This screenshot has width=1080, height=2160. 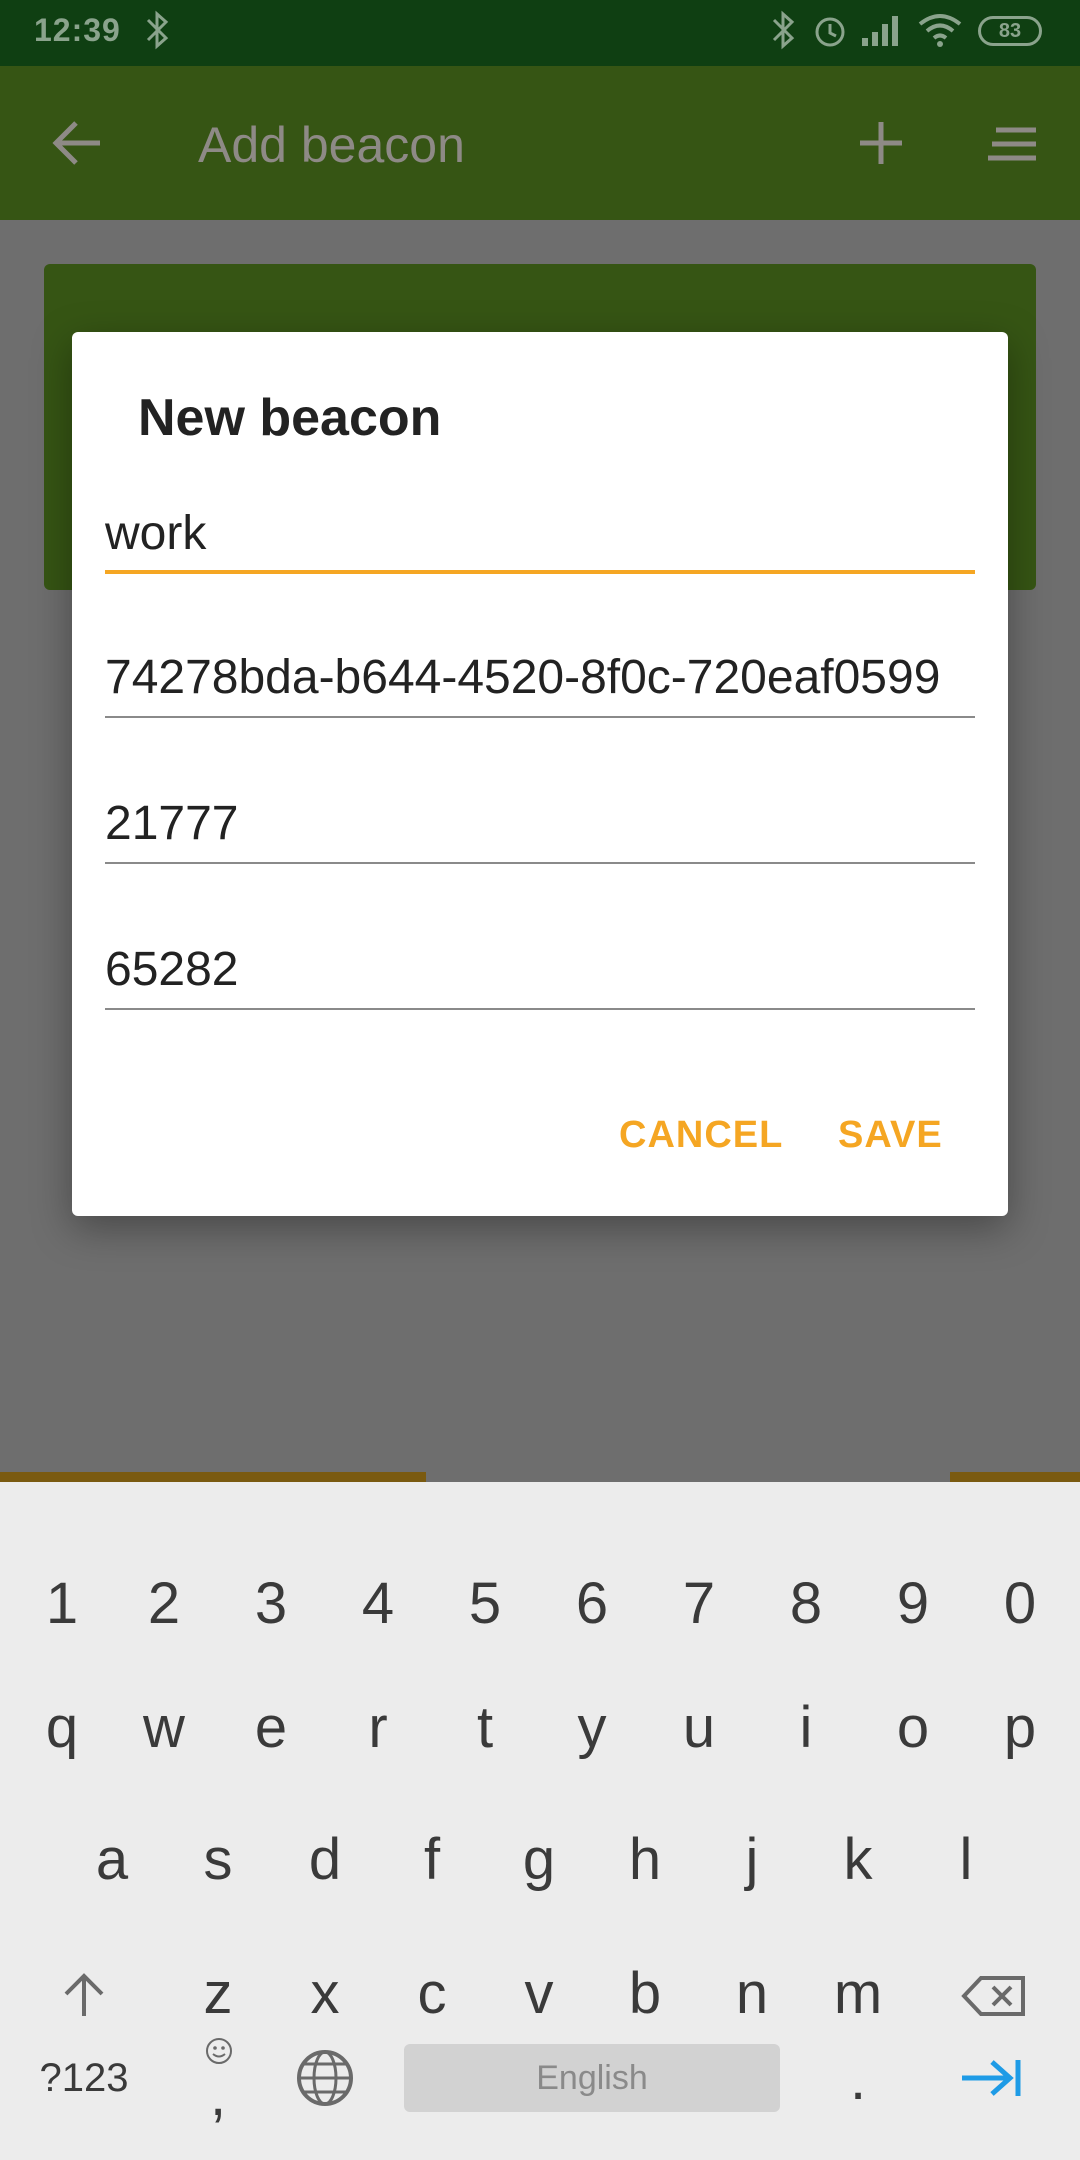 I want to click on key-t: t, so click(x=485, y=1728).